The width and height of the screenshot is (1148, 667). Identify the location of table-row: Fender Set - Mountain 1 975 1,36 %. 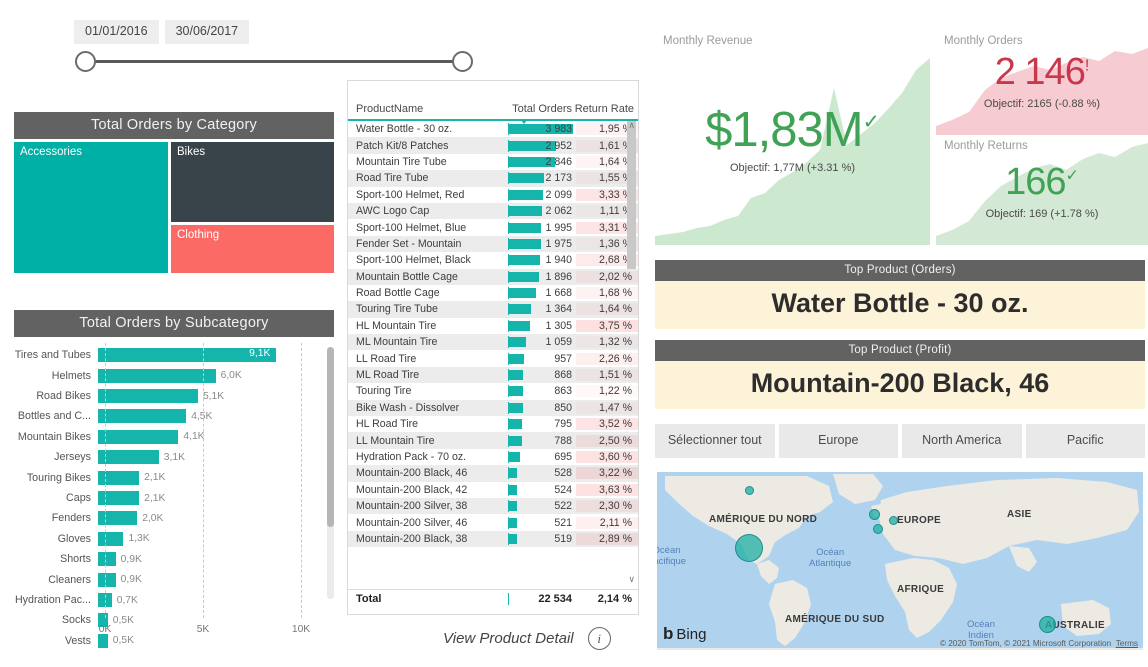
(493, 244).